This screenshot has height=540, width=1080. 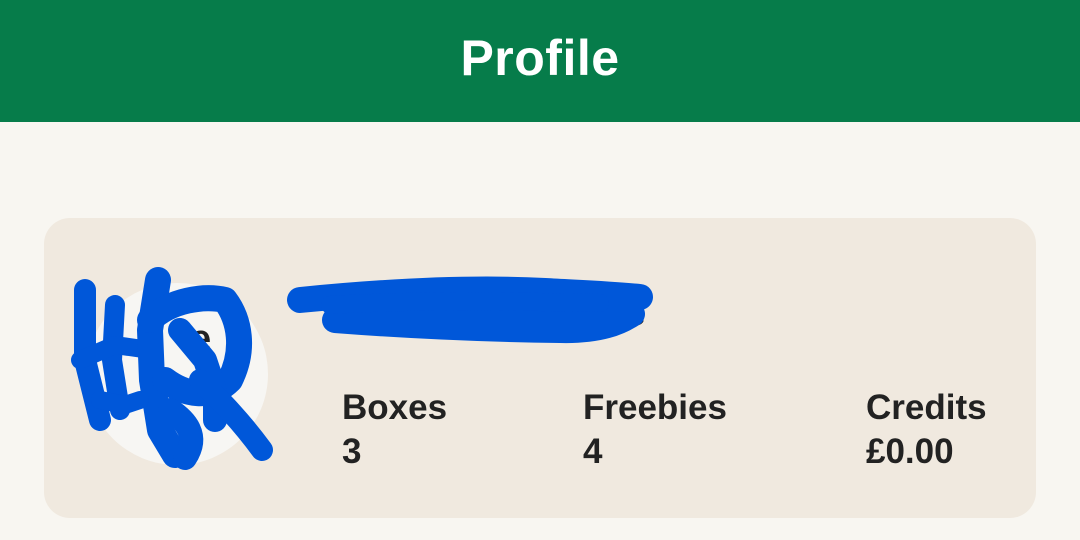 What do you see at coordinates (593, 451) in the screenshot?
I see `stat-freebies-value: 4` at bounding box center [593, 451].